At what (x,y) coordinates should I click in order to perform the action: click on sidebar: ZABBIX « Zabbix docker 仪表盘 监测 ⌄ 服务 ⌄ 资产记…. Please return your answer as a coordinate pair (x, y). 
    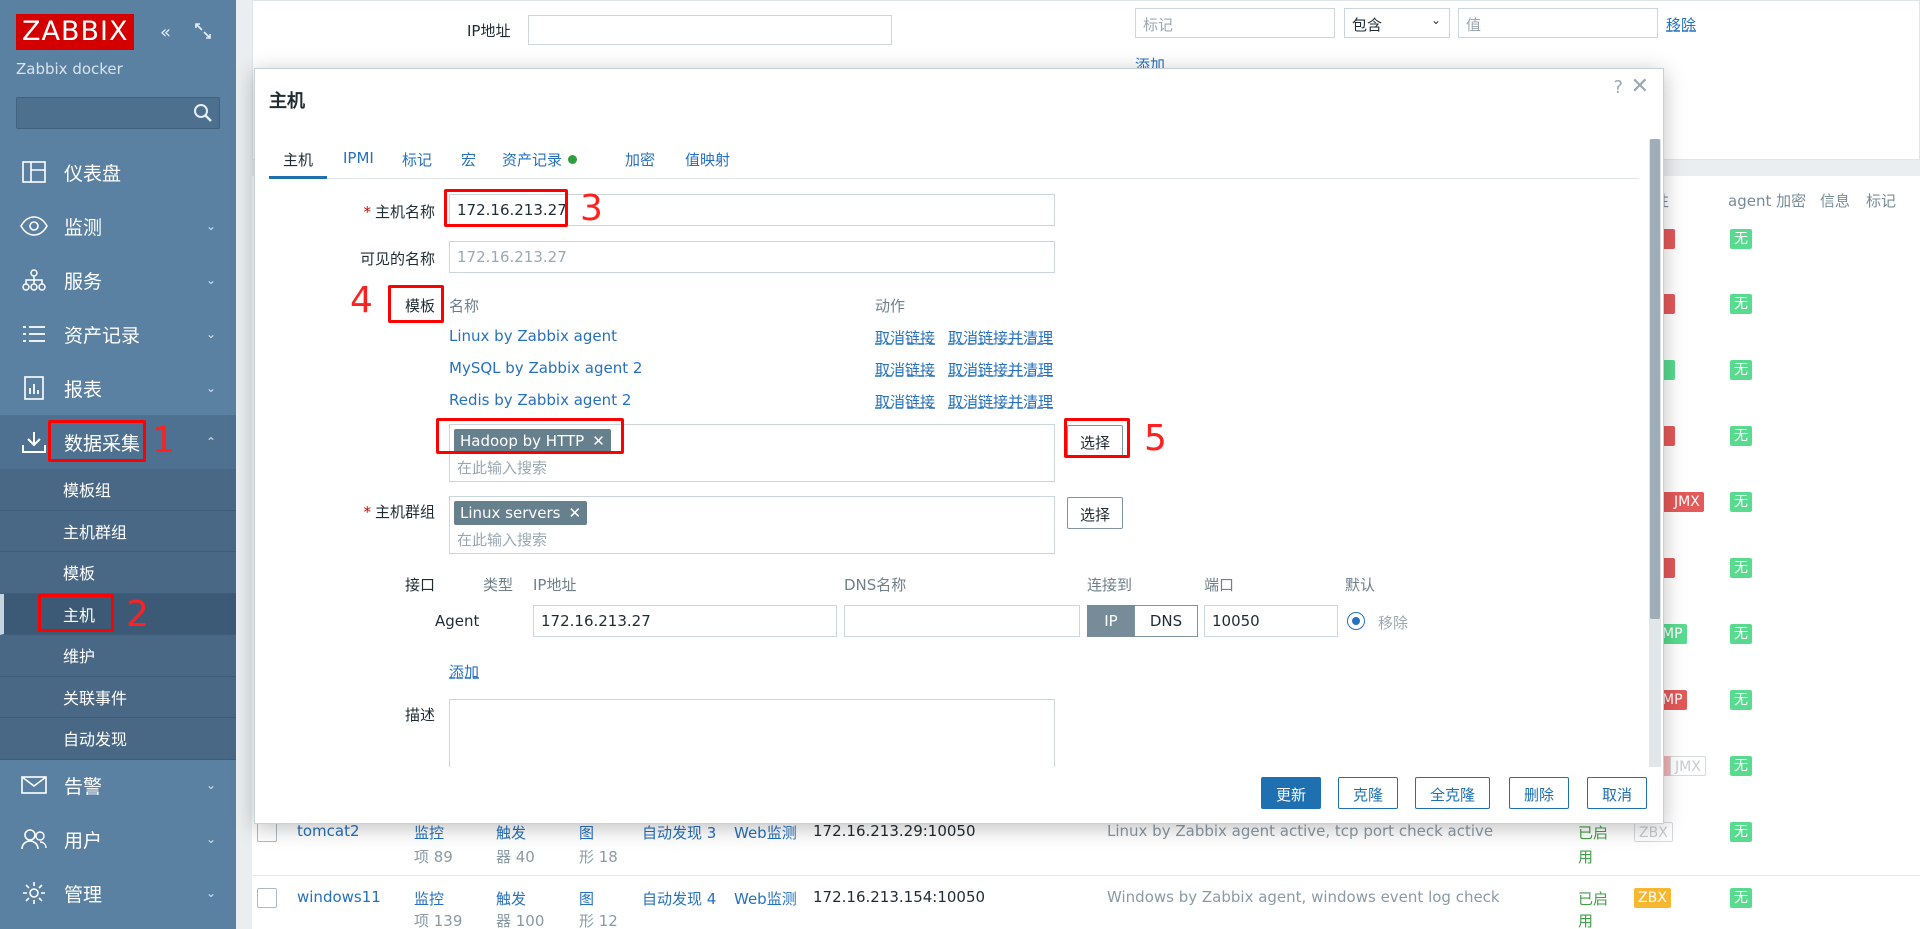
    Looking at the image, I should click on (118, 464).